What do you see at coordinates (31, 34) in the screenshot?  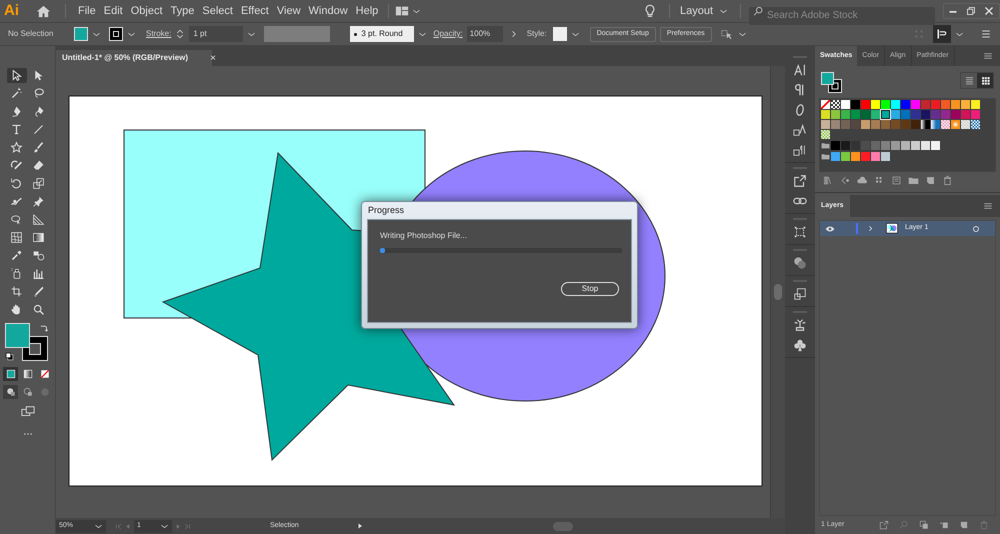 I see `selection-label: No Selection` at bounding box center [31, 34].